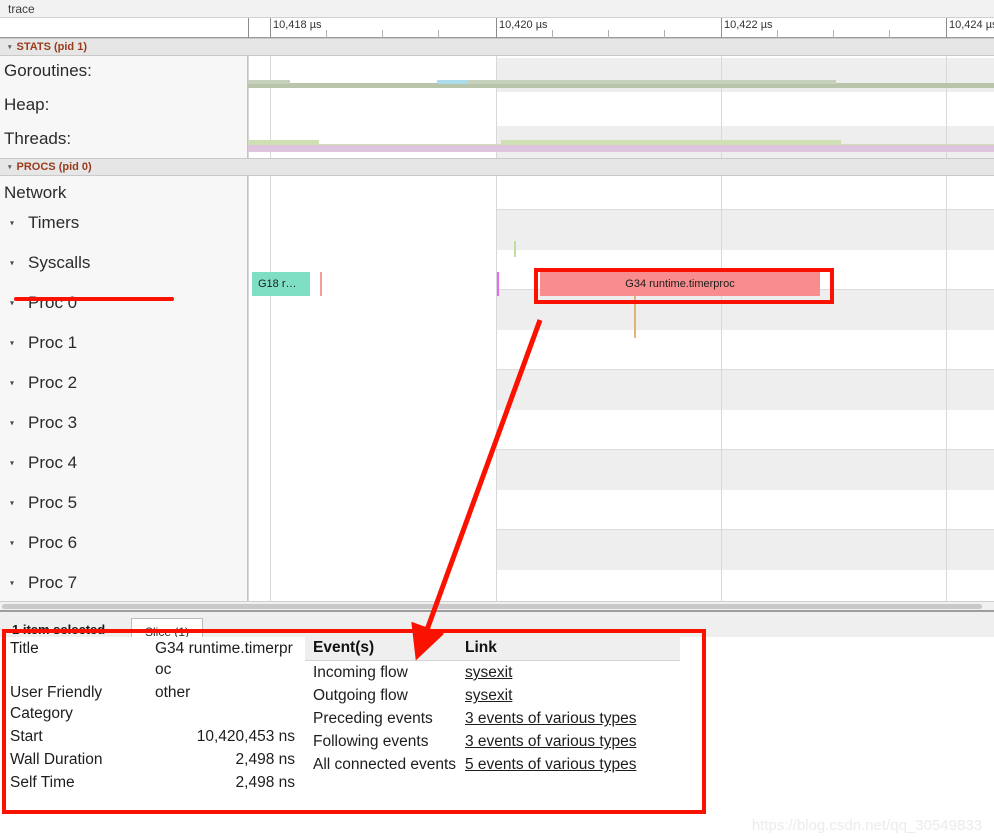 Image resolution: width=994 pixels, height=840 pixels. What do you see at coordinates (53, 382) in the screenshot?
I see `track-name: Proc 2` at bounding box center [53, 382].